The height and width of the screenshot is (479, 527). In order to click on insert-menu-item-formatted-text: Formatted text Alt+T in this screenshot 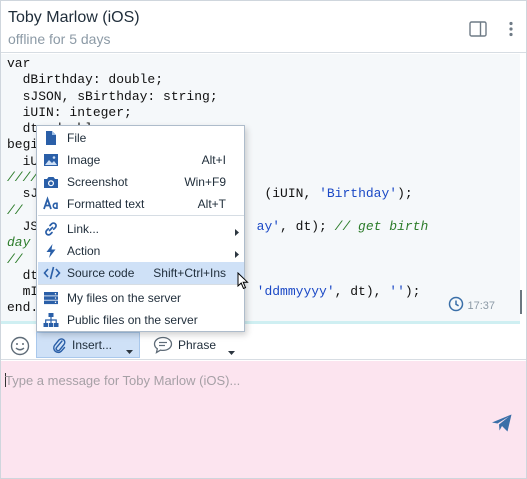, I will do `click(141, 204)`.